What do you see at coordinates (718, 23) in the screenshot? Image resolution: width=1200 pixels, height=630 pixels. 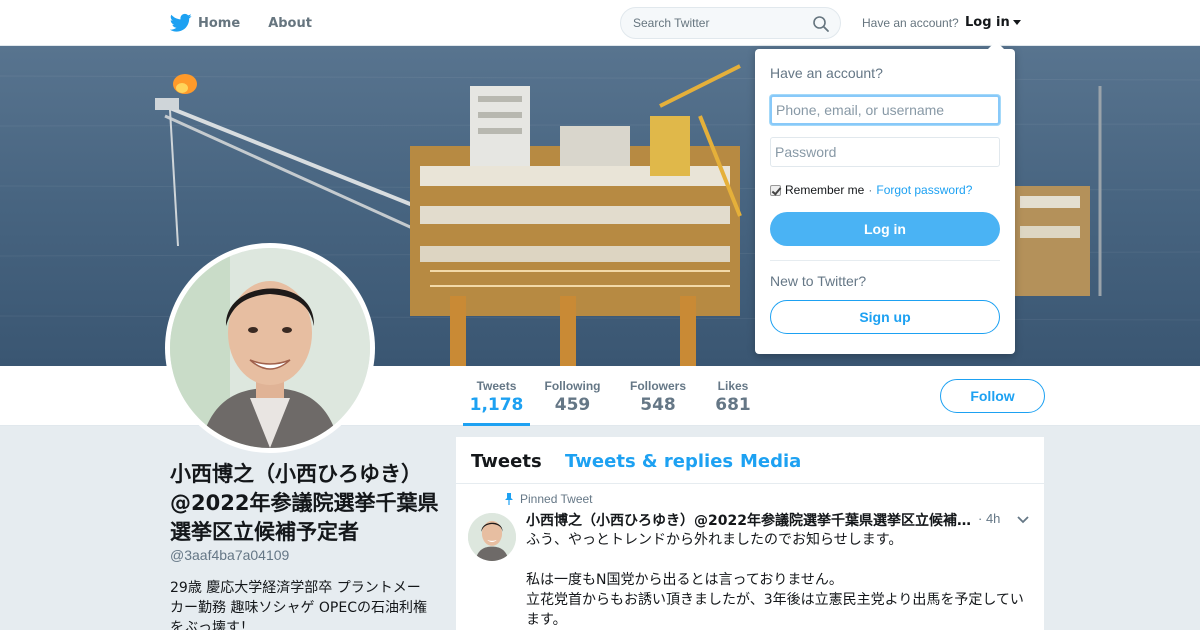 I see `search-input` at bounding box center [718, 23].